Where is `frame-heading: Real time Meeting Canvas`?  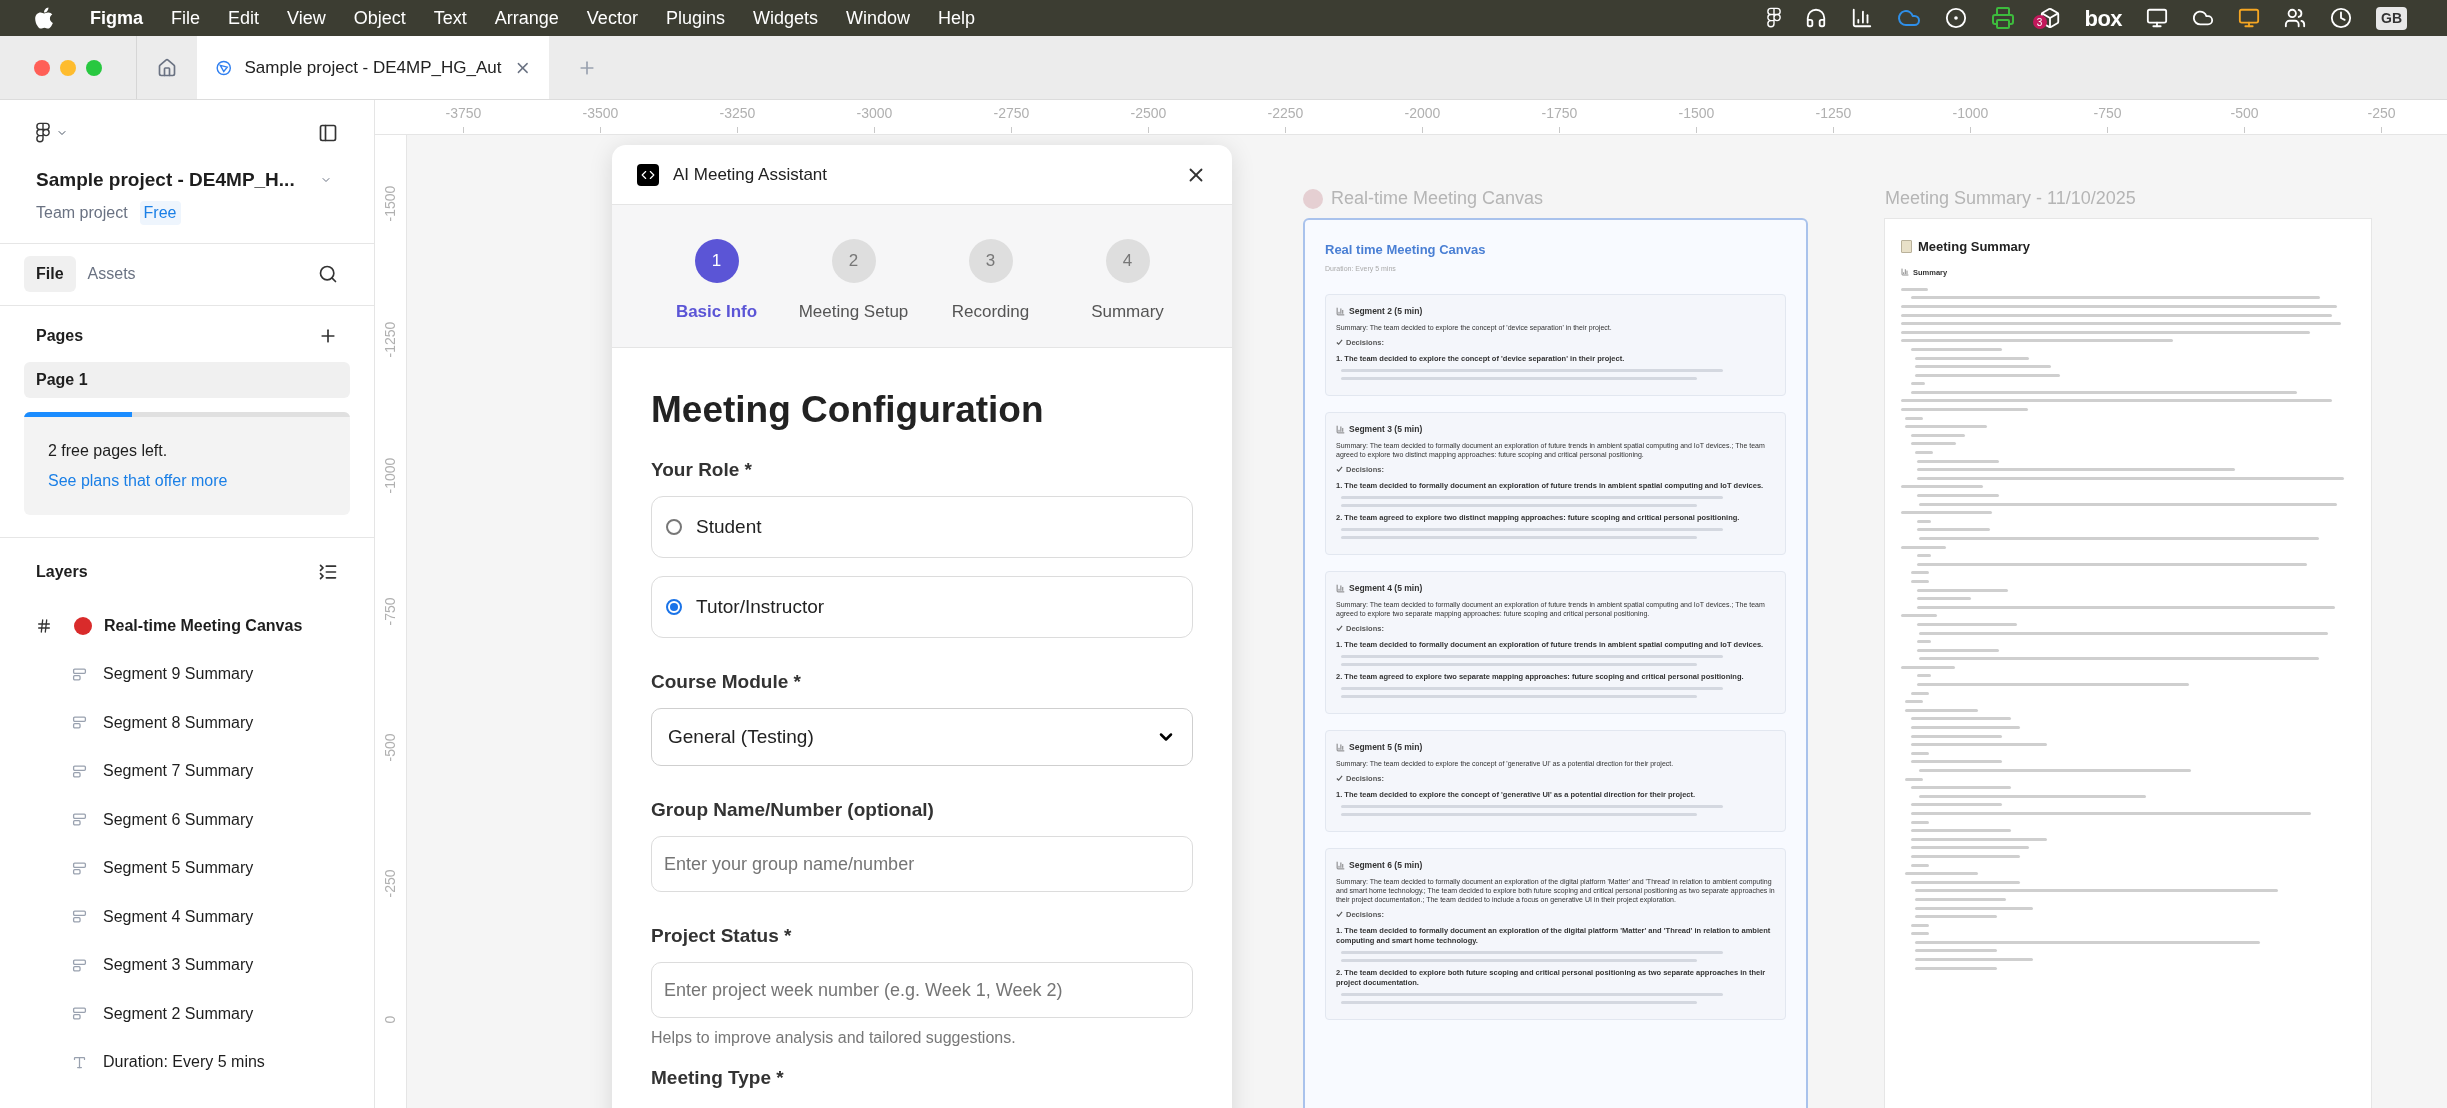
frame-heading: Real time Meeting Canvas is located at coordinates (1406, 250).